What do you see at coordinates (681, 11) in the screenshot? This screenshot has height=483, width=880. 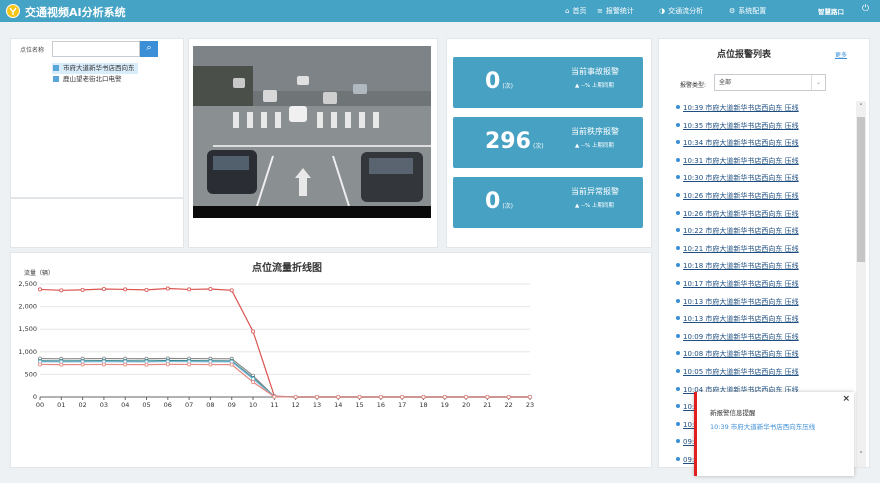 I see `nav-traffic-analysis: ◑ 交通流分析` at bounding box center [681, 11].